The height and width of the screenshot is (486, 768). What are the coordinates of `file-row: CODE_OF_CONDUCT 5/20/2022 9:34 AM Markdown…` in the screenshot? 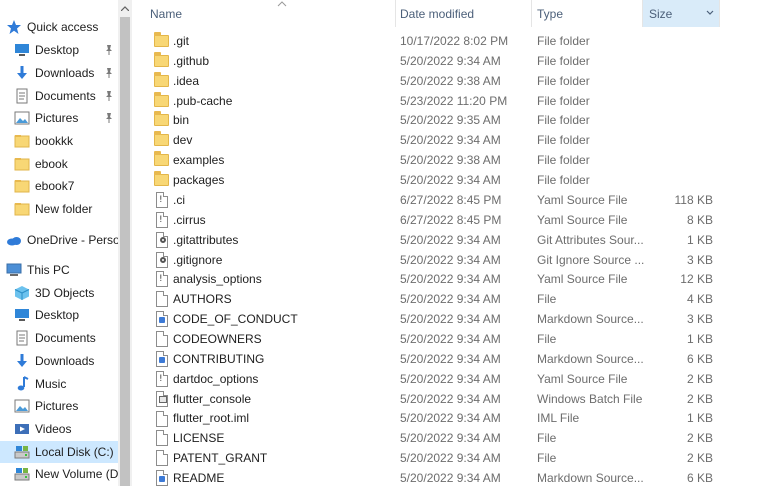 It's located at (450, 319).